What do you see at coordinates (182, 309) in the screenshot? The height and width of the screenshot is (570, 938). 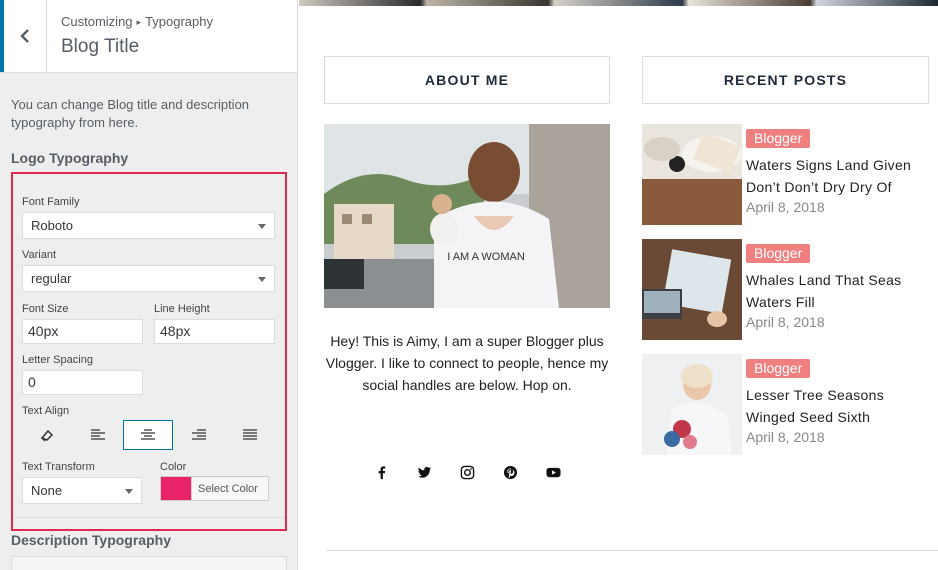 I see `line-height-label: Line Height` at bounding box center [182, 309].